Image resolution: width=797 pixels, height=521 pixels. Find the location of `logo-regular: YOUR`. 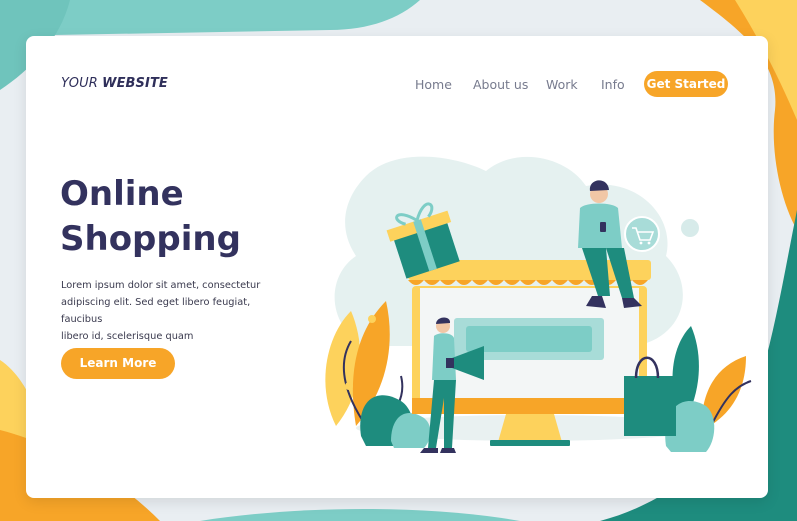

logo-regular: YOUR is located at coordinates (82, 83).